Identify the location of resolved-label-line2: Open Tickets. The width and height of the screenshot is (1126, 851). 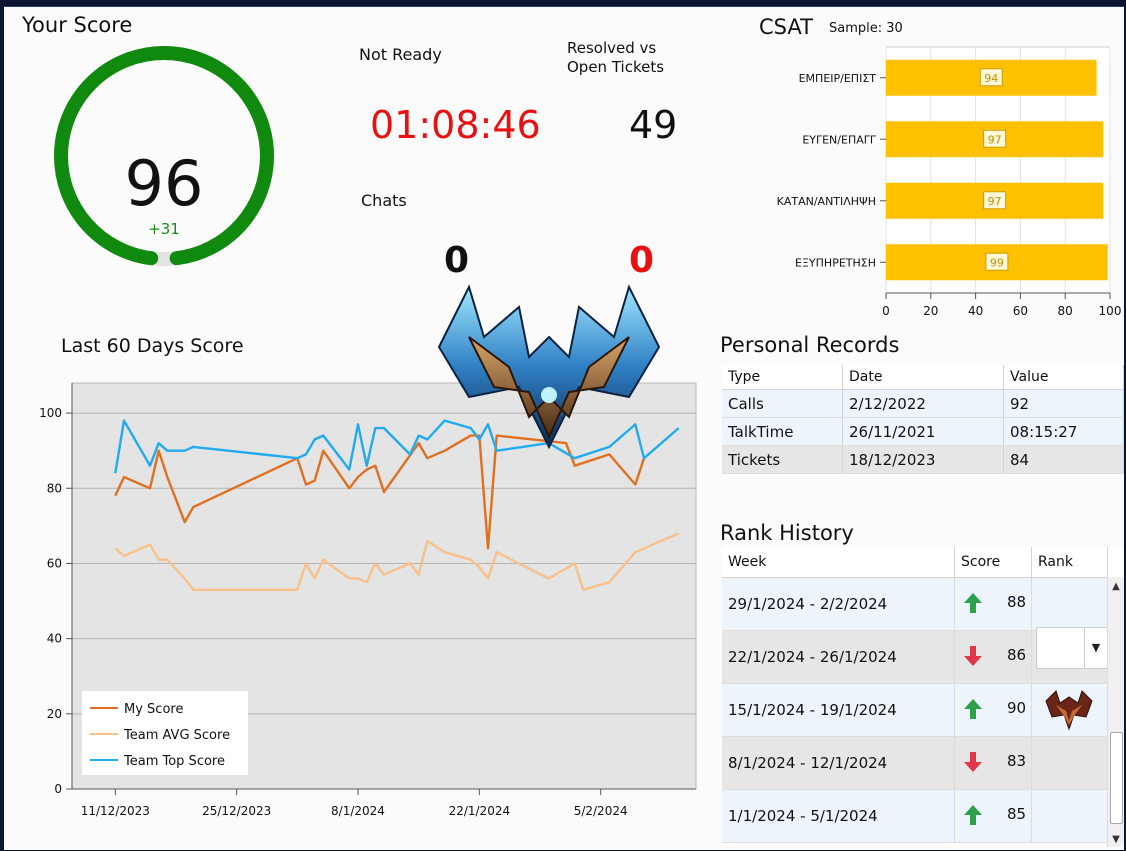
(616, 67).